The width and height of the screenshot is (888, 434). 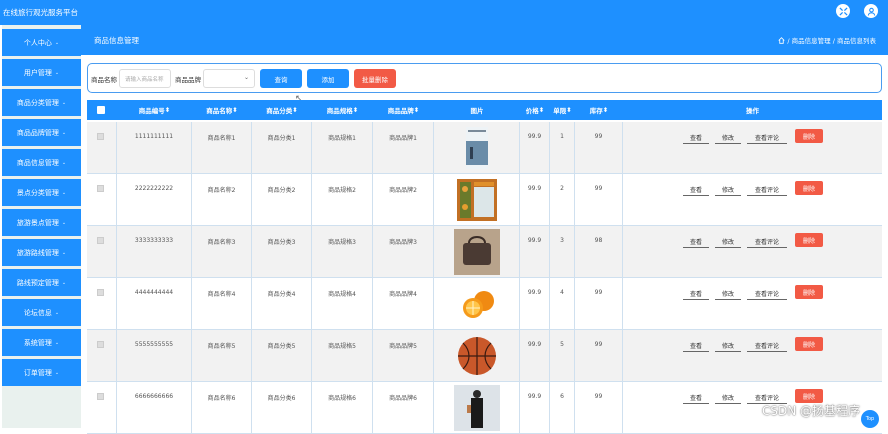 What do you see at coordinates (41, 372) in the screenshot?
I see `sidebar-item-orders: 订单管理 ⌄` at bounding box center [41, 372].